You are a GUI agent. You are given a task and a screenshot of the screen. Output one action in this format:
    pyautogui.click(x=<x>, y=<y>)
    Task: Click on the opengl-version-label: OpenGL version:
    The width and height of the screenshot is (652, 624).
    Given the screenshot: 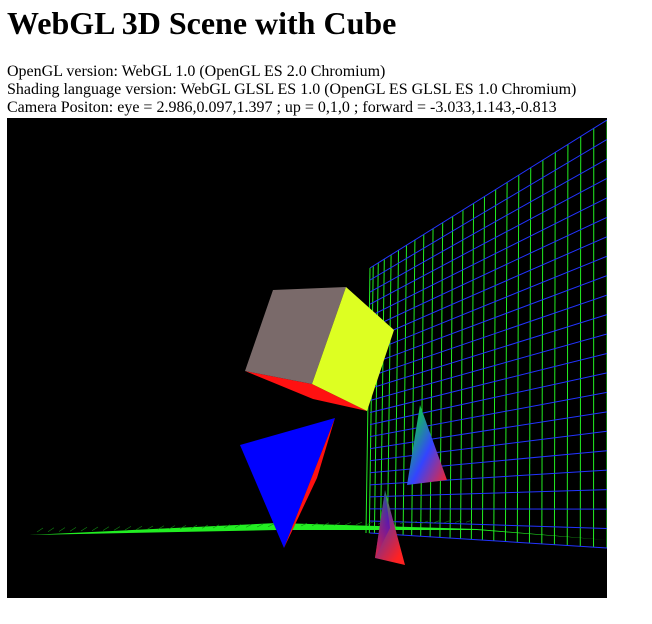 What is the action you would take?
    pyautogui.click(x=62, y=71)
    